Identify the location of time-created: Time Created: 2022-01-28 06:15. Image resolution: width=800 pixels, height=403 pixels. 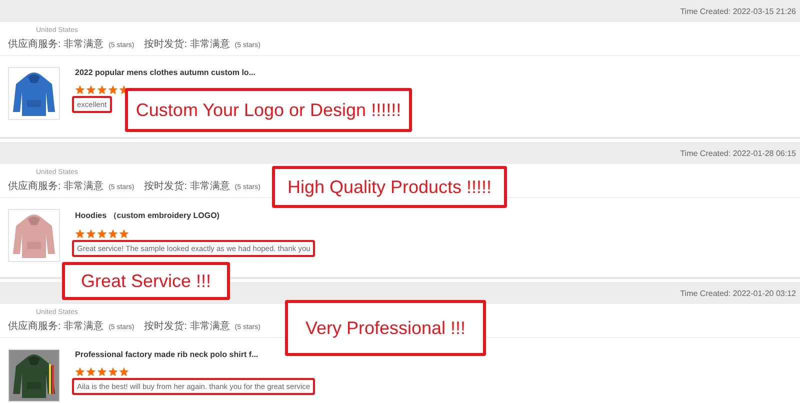
(738, 153).